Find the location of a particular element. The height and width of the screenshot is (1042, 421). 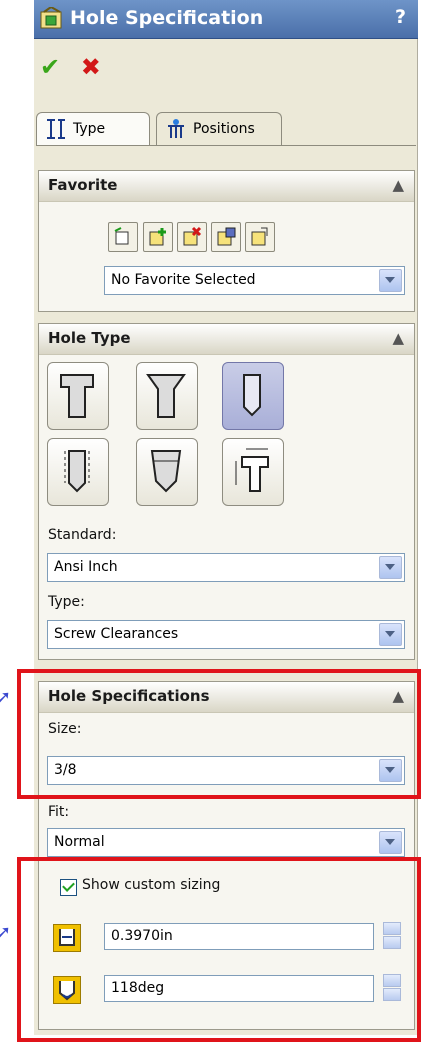

annotation-highlight-size is located at coordinates (219, 734).